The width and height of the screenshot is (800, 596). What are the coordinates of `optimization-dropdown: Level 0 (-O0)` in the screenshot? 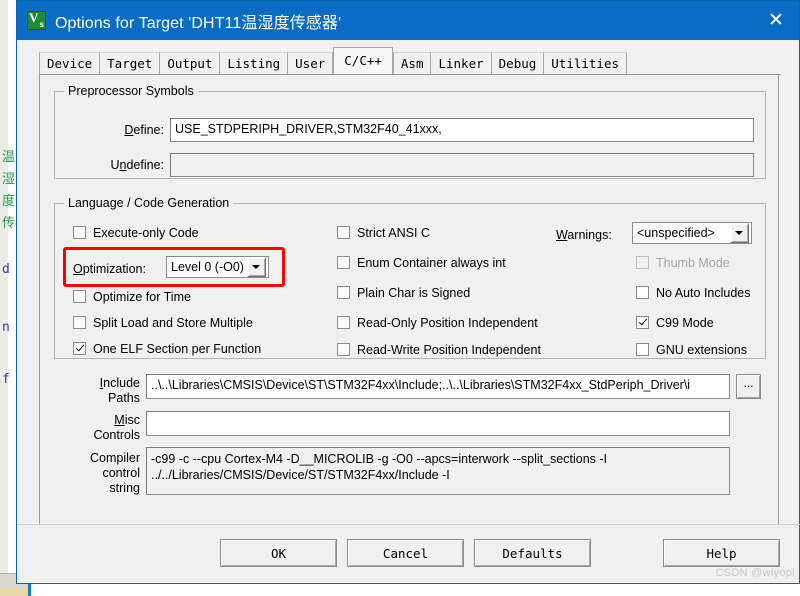 It's located at (217, 267).